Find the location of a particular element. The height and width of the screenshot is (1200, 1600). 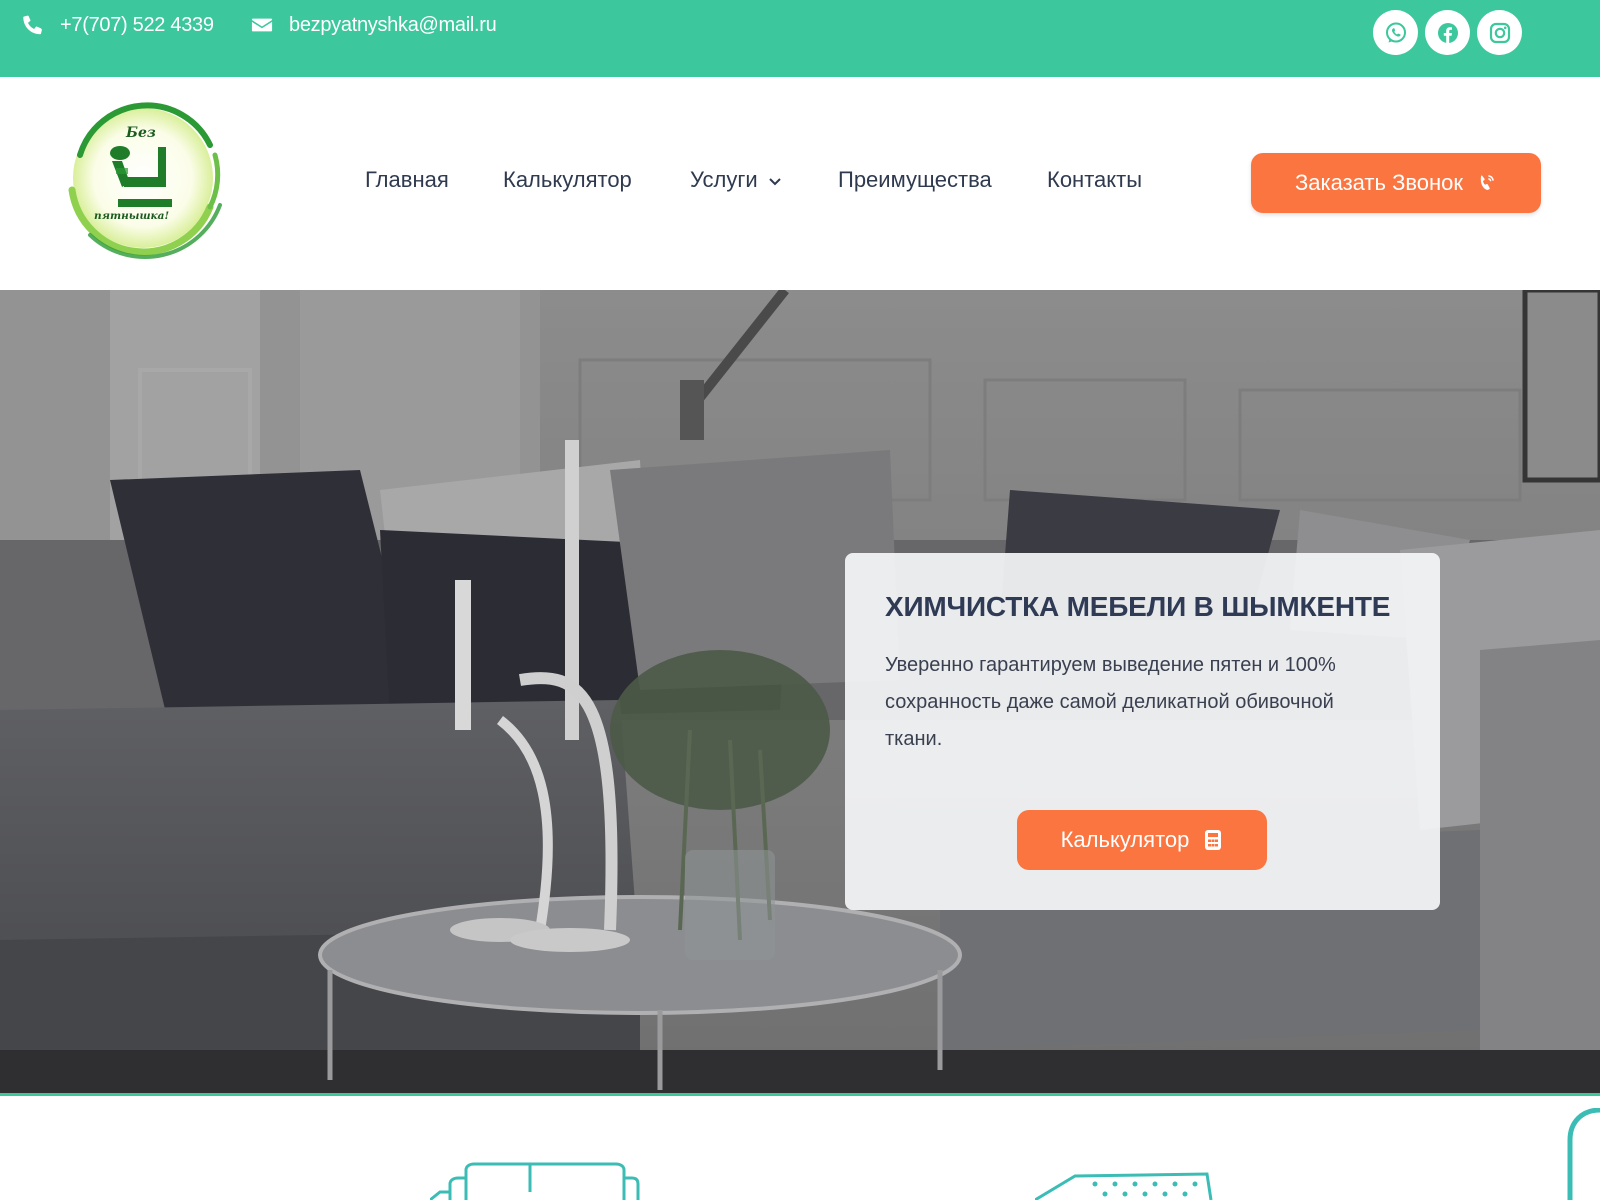

calculator-button: Калькулятор is located at coordinates (1142, 840).